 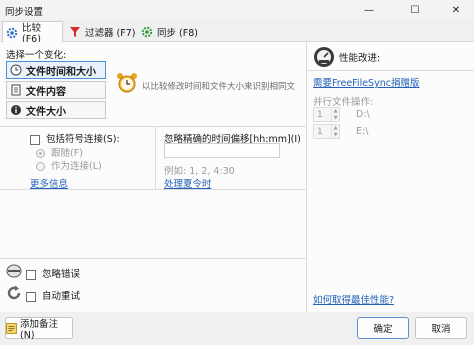 I want to click on radio-as-link-button, so click(x=40, y=166).